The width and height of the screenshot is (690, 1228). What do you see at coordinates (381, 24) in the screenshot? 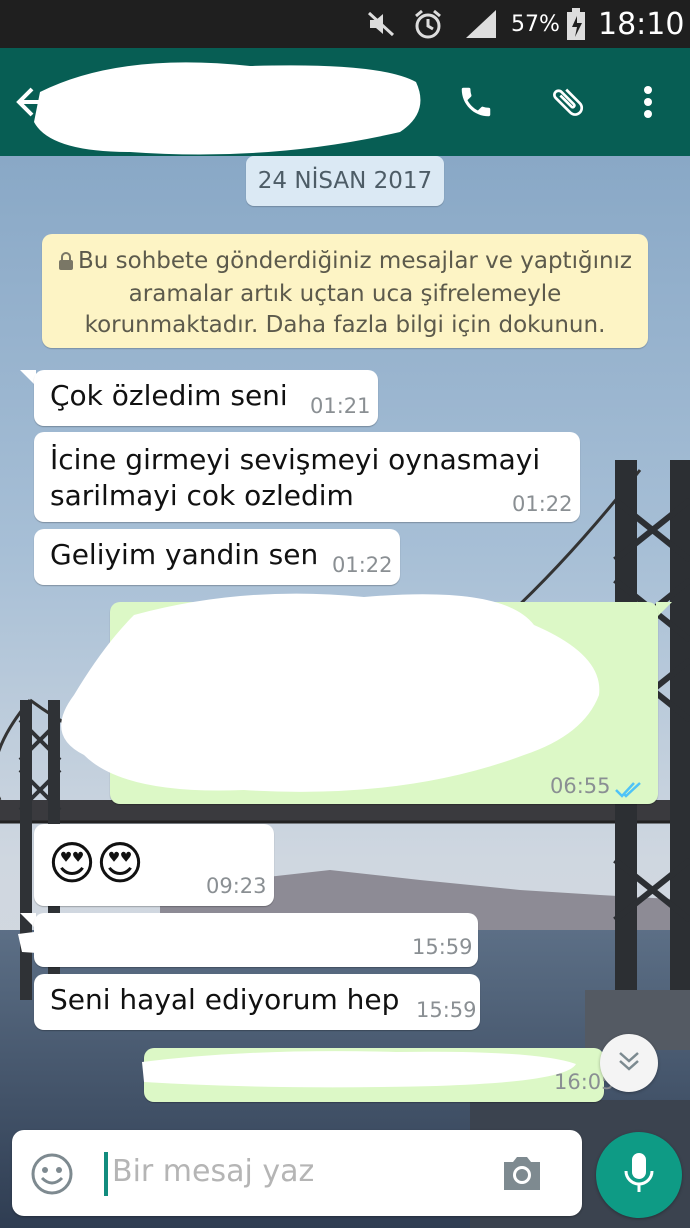
I see `mute-icon` at bounding box center [381, 24].